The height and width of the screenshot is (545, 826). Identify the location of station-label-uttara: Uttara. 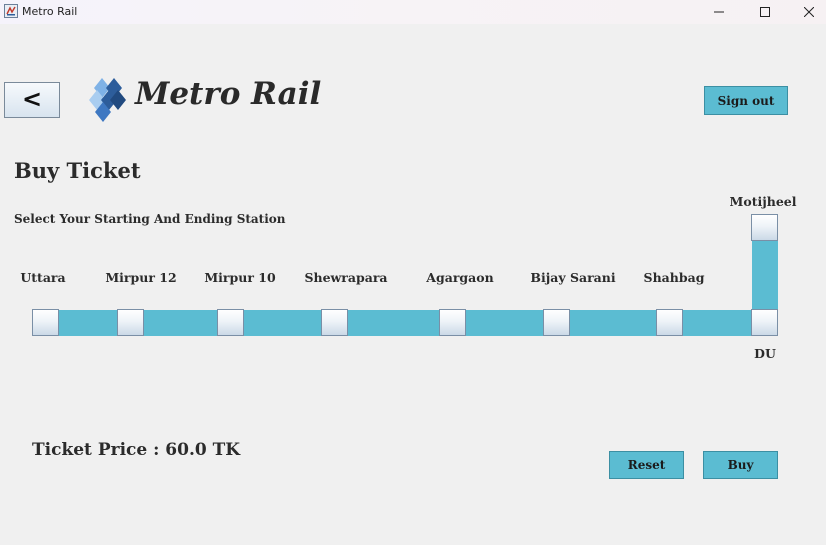
(43, 277).